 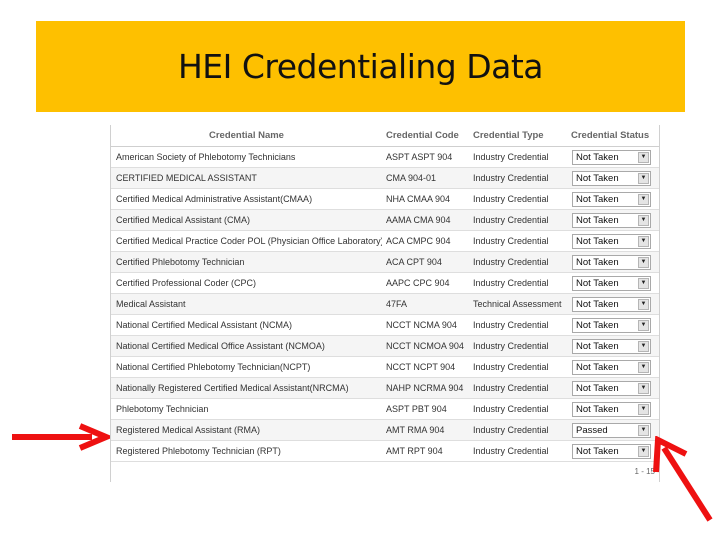 I want to click on credential-code-cell: NCCT NCMOA 904, so click(x=425, y=346).